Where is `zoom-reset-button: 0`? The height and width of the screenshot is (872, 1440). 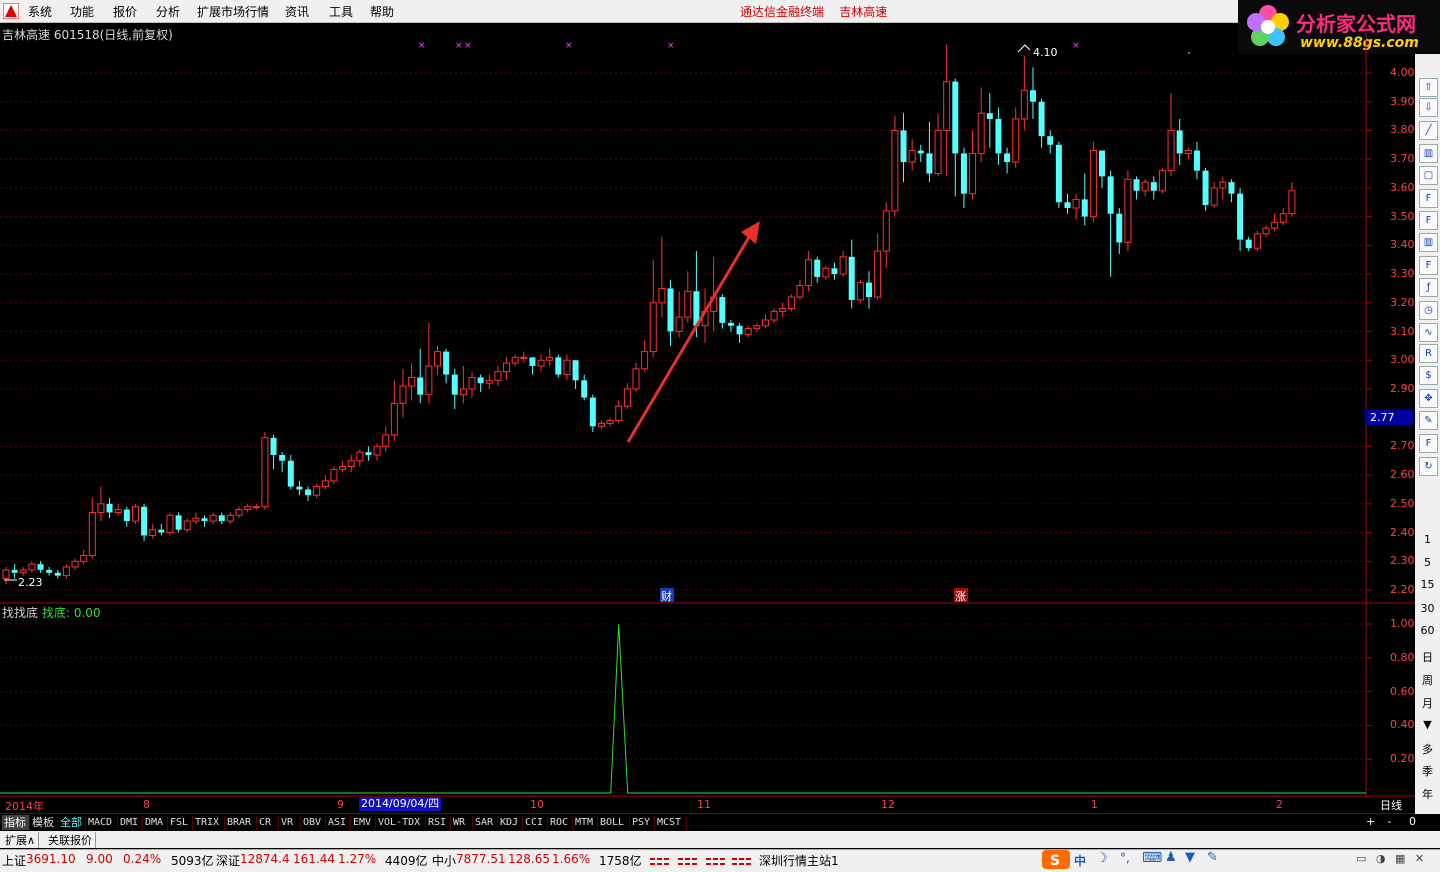 zoom-reset-button: 0 is located at coordinates (1415, 821).